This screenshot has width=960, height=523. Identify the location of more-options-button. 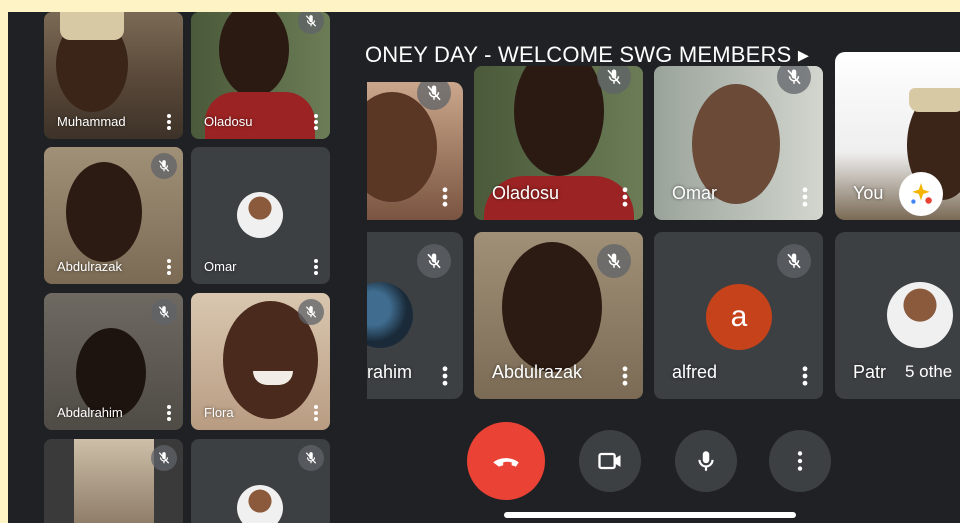
(800, 461).